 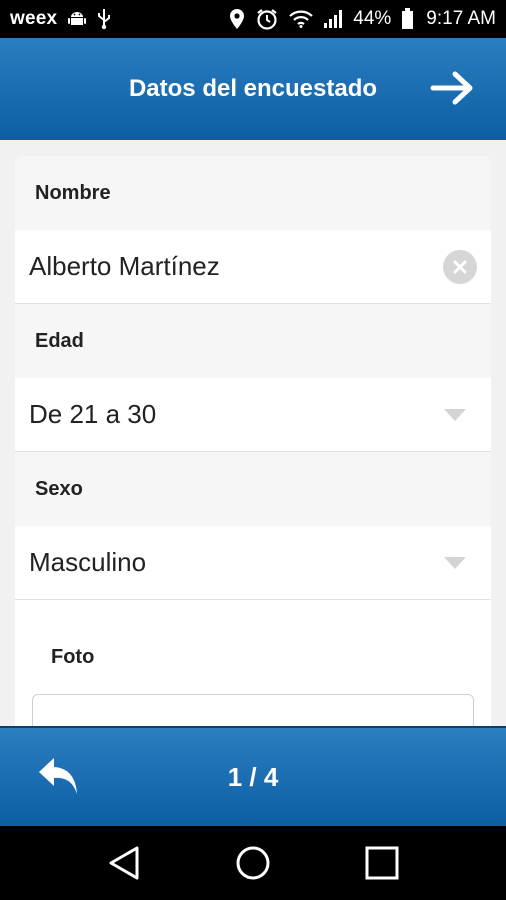 I want to click on back-triangle-icon, so click(x=124, y=863).